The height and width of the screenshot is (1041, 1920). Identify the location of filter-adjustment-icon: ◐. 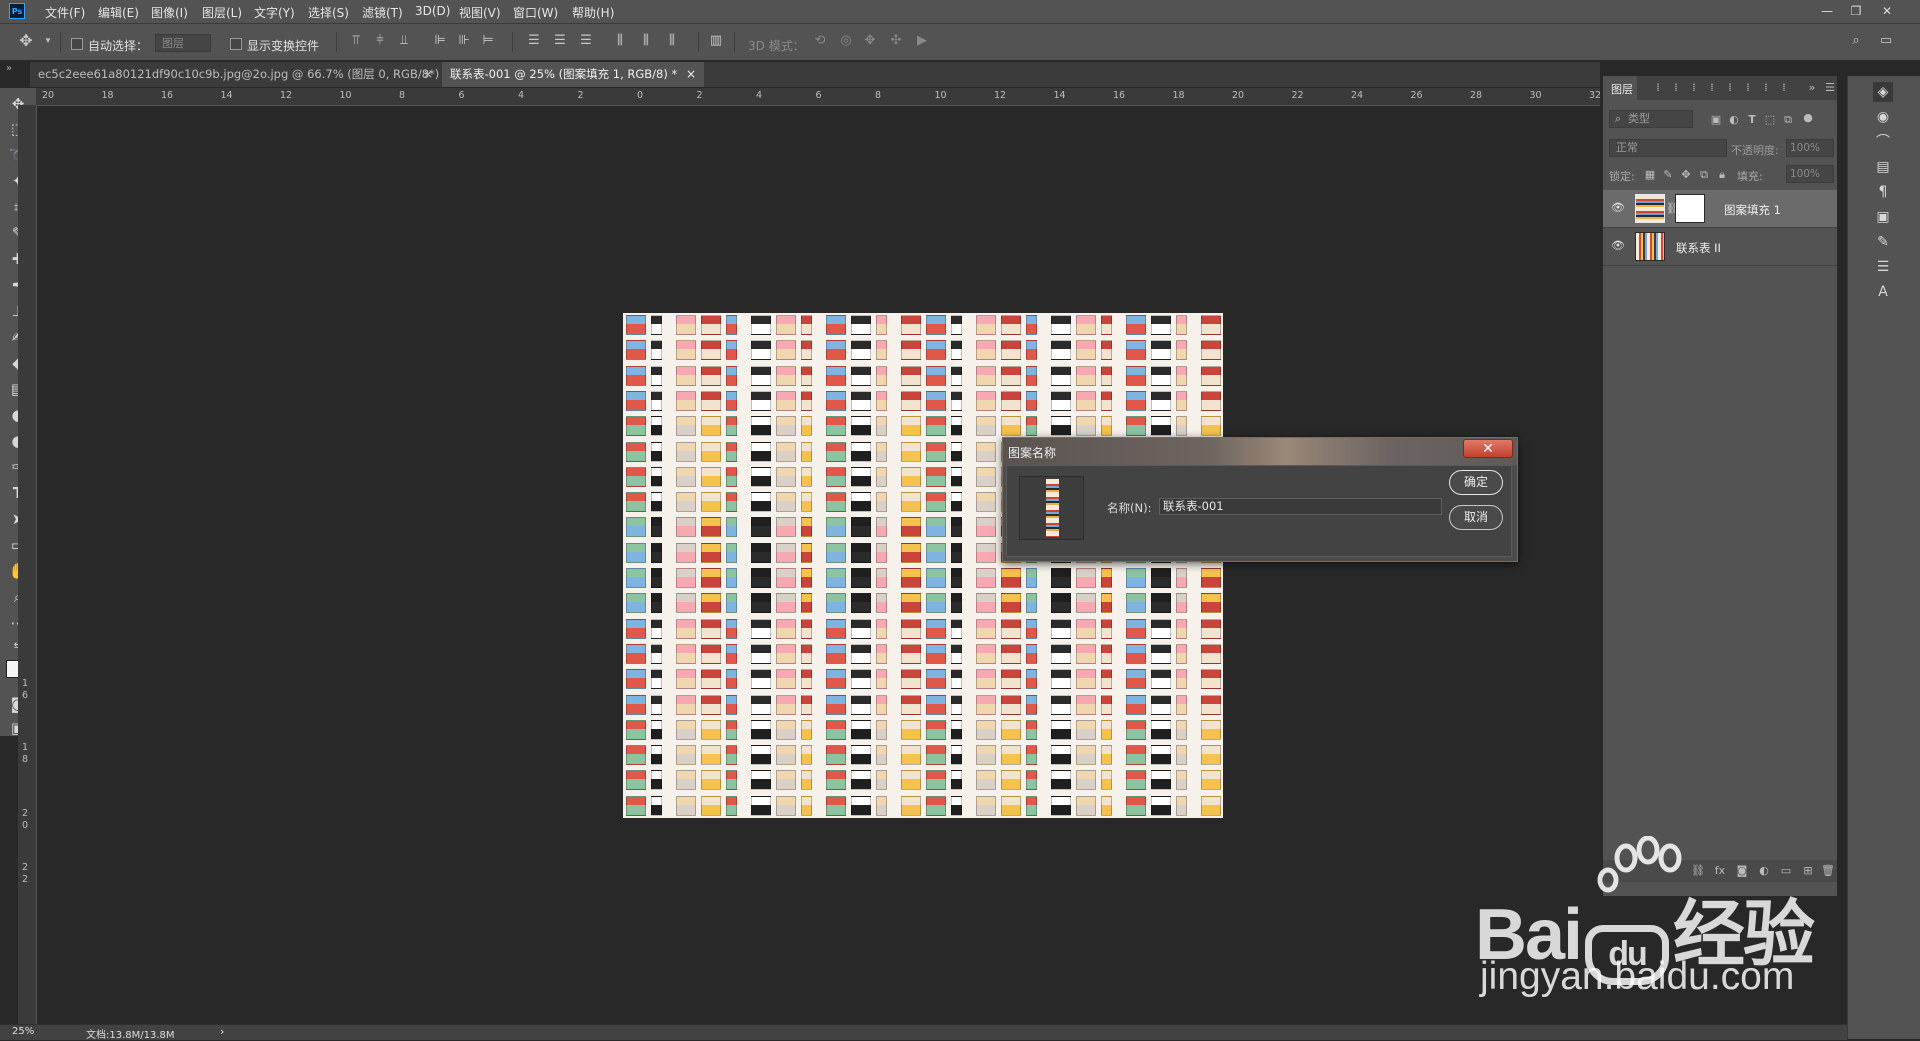
(1734, 120).